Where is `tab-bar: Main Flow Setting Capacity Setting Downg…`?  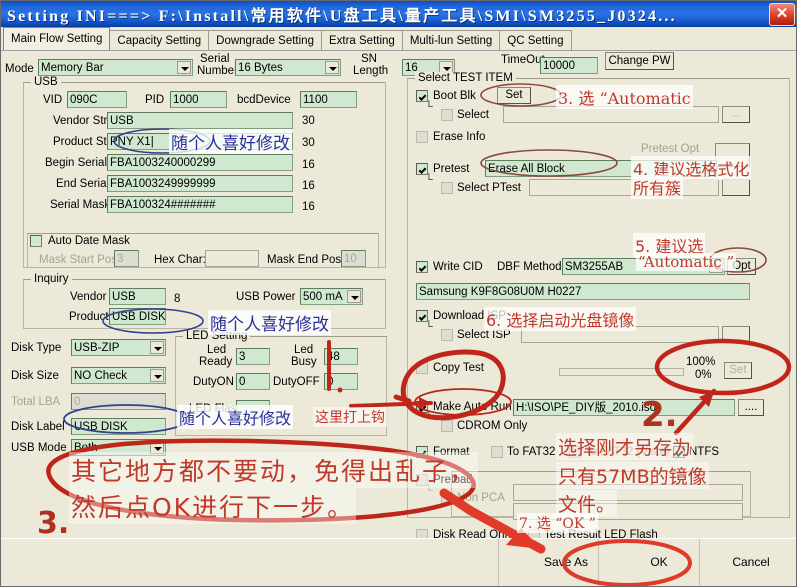 tab-bar: Main Flow Setting Capacity Setting Downg… is located at coordinates (398, 39).